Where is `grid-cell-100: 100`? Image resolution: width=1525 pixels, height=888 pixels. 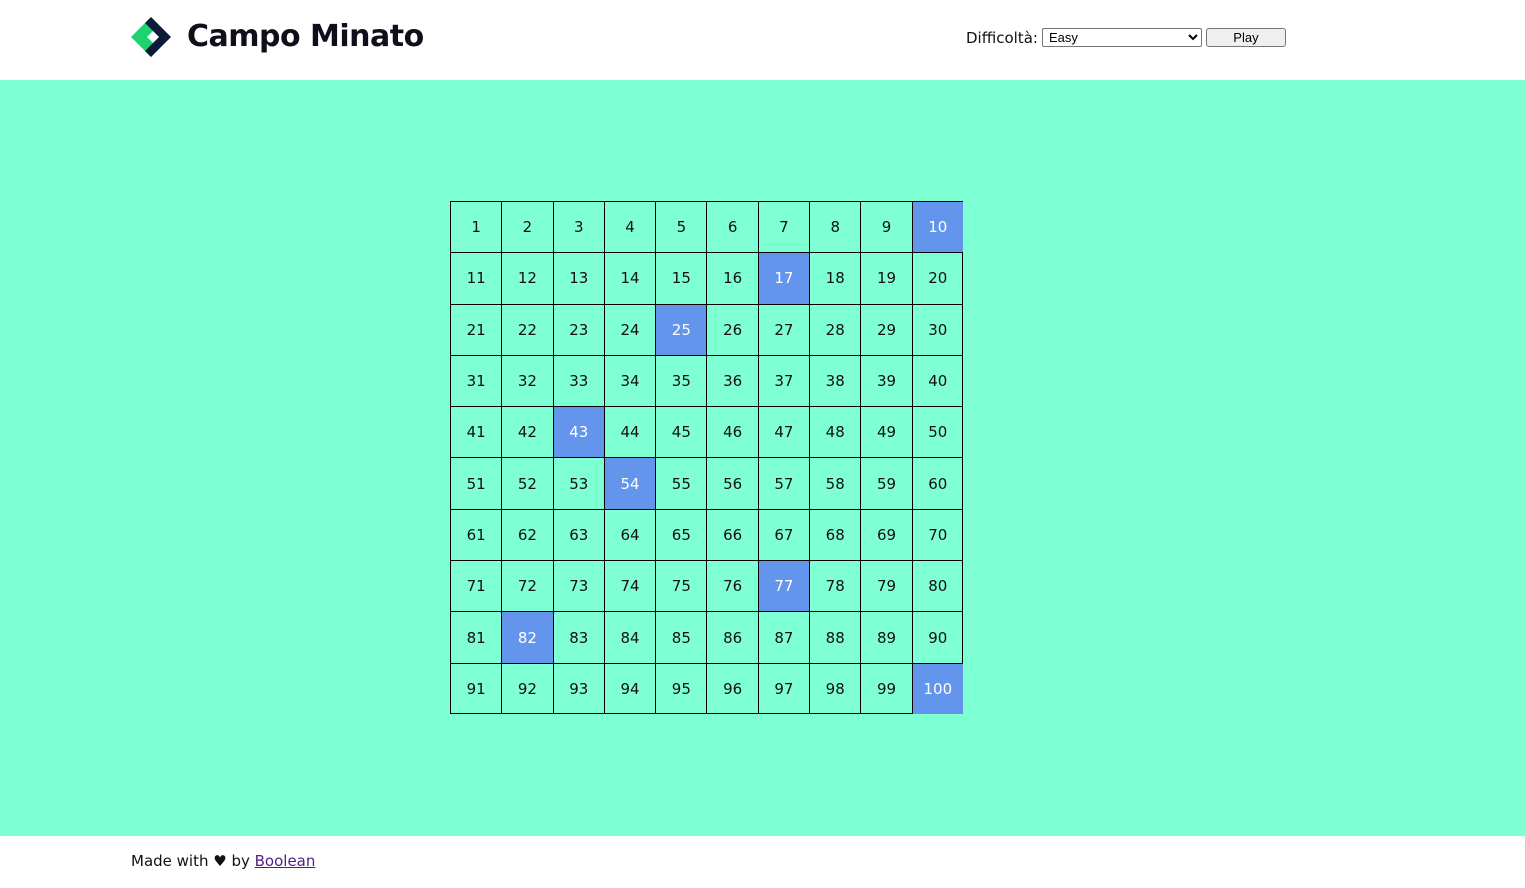 grid-cell-100: 100 is located at coordinates (937, 688).